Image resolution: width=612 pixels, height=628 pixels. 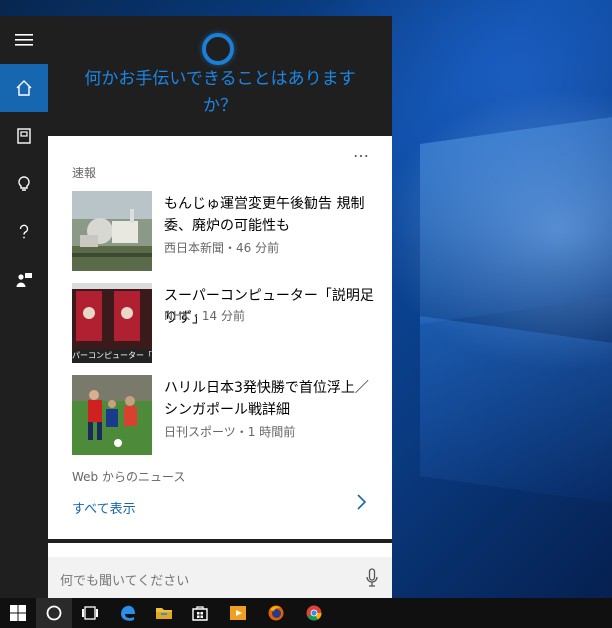 I want to click on file-explorer-button, so click(x=164, y=613).